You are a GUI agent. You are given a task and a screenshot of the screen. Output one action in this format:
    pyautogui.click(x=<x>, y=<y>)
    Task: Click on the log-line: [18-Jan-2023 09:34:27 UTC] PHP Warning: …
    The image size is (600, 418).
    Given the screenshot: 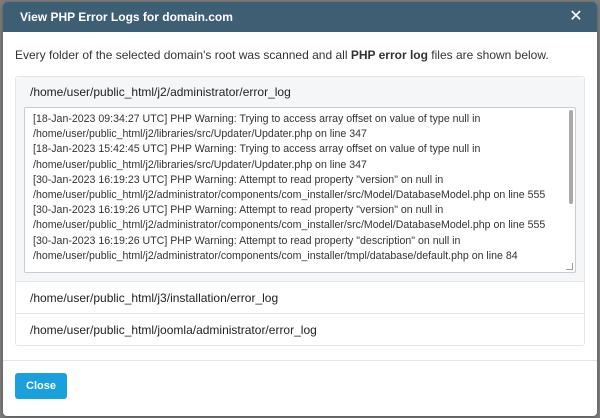 What is the action you would take?
    pyautogui.click(x=257, y=119)
    